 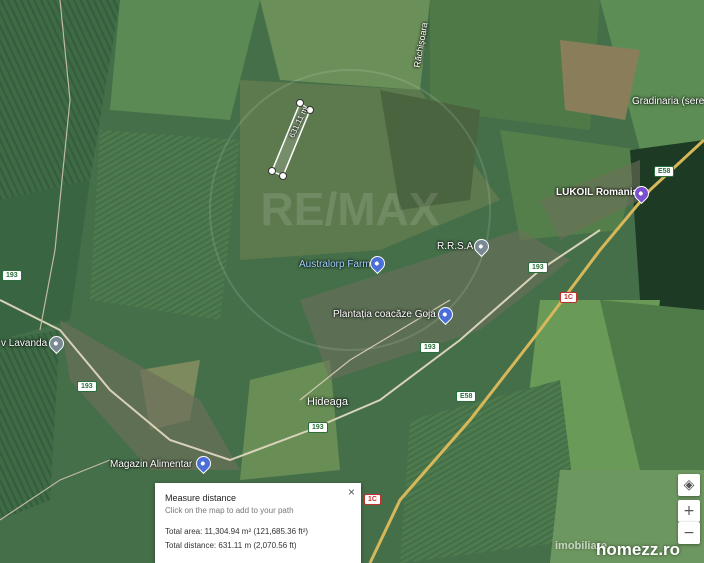 I want to click on svg-text: RE/MAX, so click(x=350, y=209).